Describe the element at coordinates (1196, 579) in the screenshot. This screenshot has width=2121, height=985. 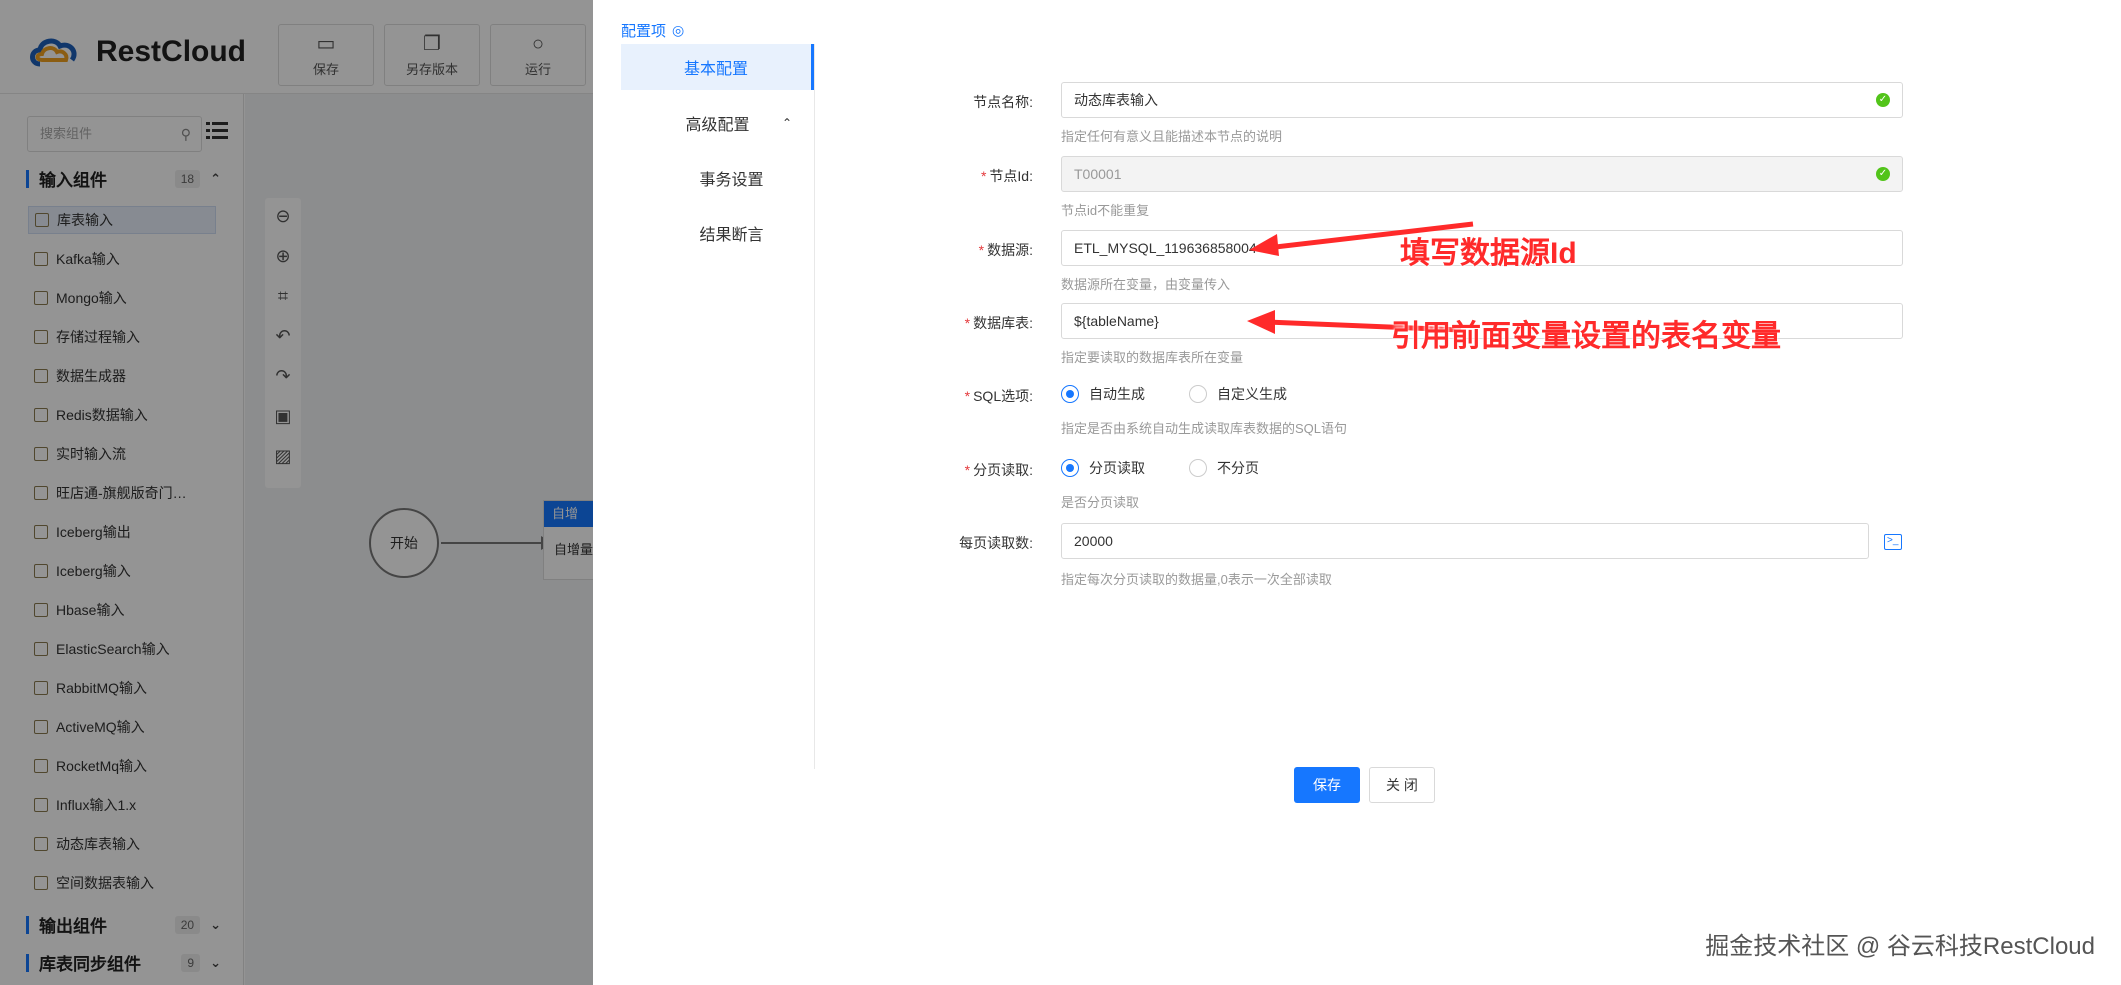
I see `page-size-help: 指定每次分页读取的数据量,0表示一次全部读取` at that location.